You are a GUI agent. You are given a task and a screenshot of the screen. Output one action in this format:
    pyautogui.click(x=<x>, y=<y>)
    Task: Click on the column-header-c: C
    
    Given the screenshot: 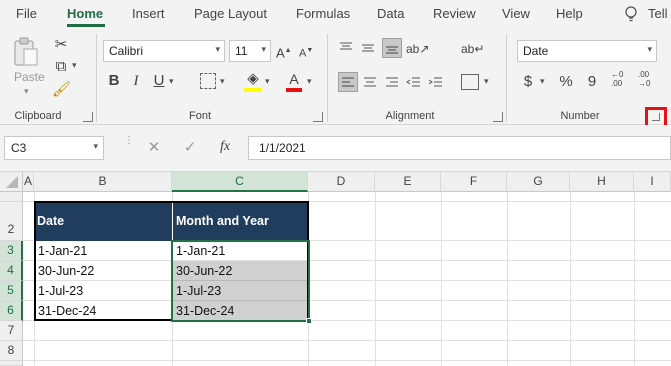 What is the action you would take?
    pyautogui.click(x=240, y=182)
    